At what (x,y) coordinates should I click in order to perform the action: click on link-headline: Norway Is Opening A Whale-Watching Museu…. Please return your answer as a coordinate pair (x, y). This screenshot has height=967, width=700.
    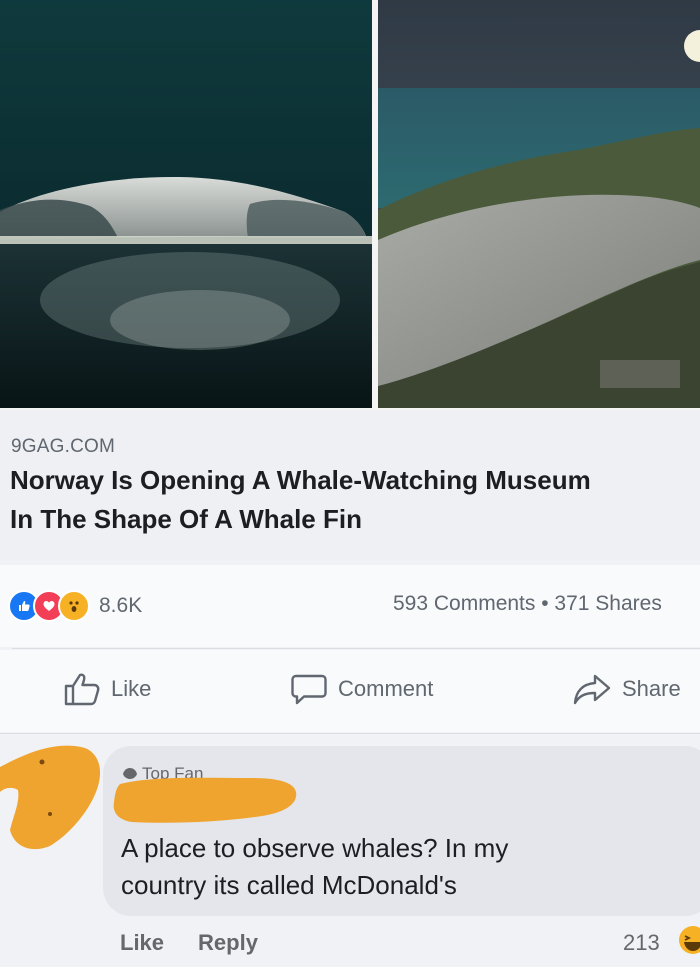
    Looking at the image, I should click on (355, 500).